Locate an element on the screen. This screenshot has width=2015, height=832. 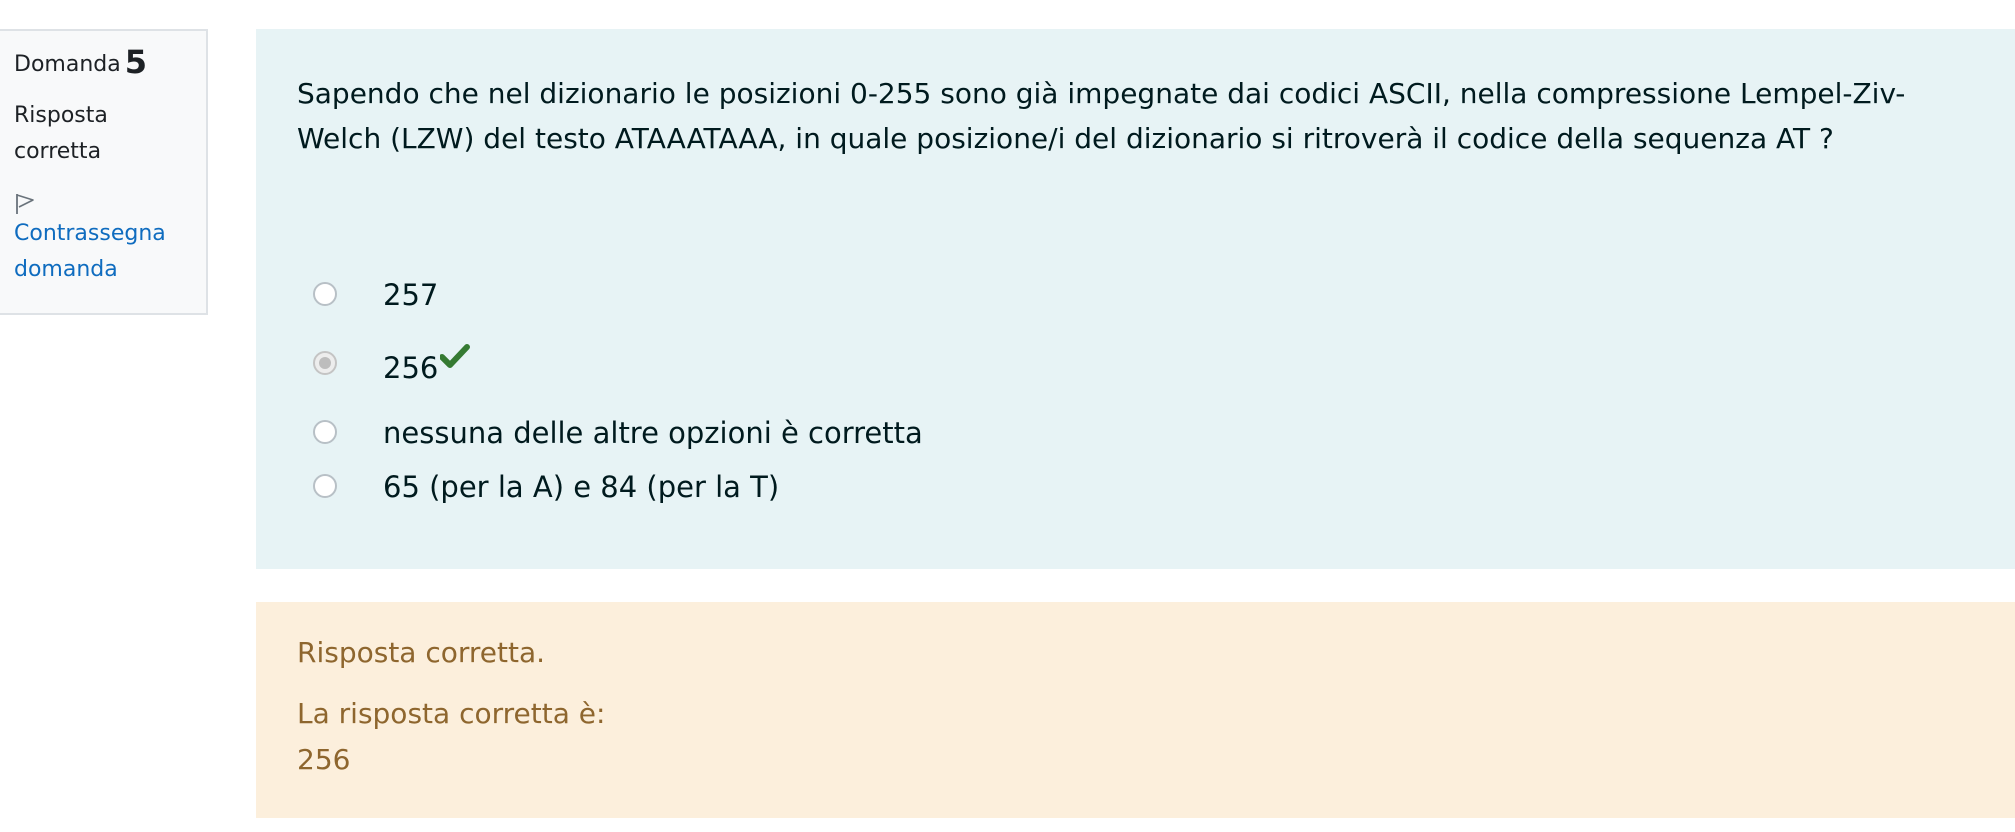
check-icon is located at coordinates (455, 356).